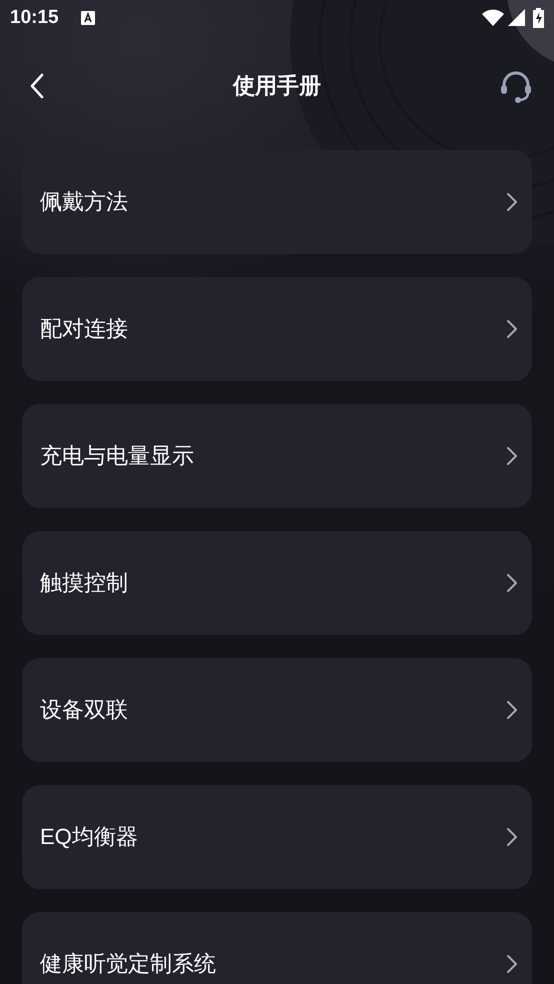  I want to click on manual-item: 设备双联, so click(277, 710).